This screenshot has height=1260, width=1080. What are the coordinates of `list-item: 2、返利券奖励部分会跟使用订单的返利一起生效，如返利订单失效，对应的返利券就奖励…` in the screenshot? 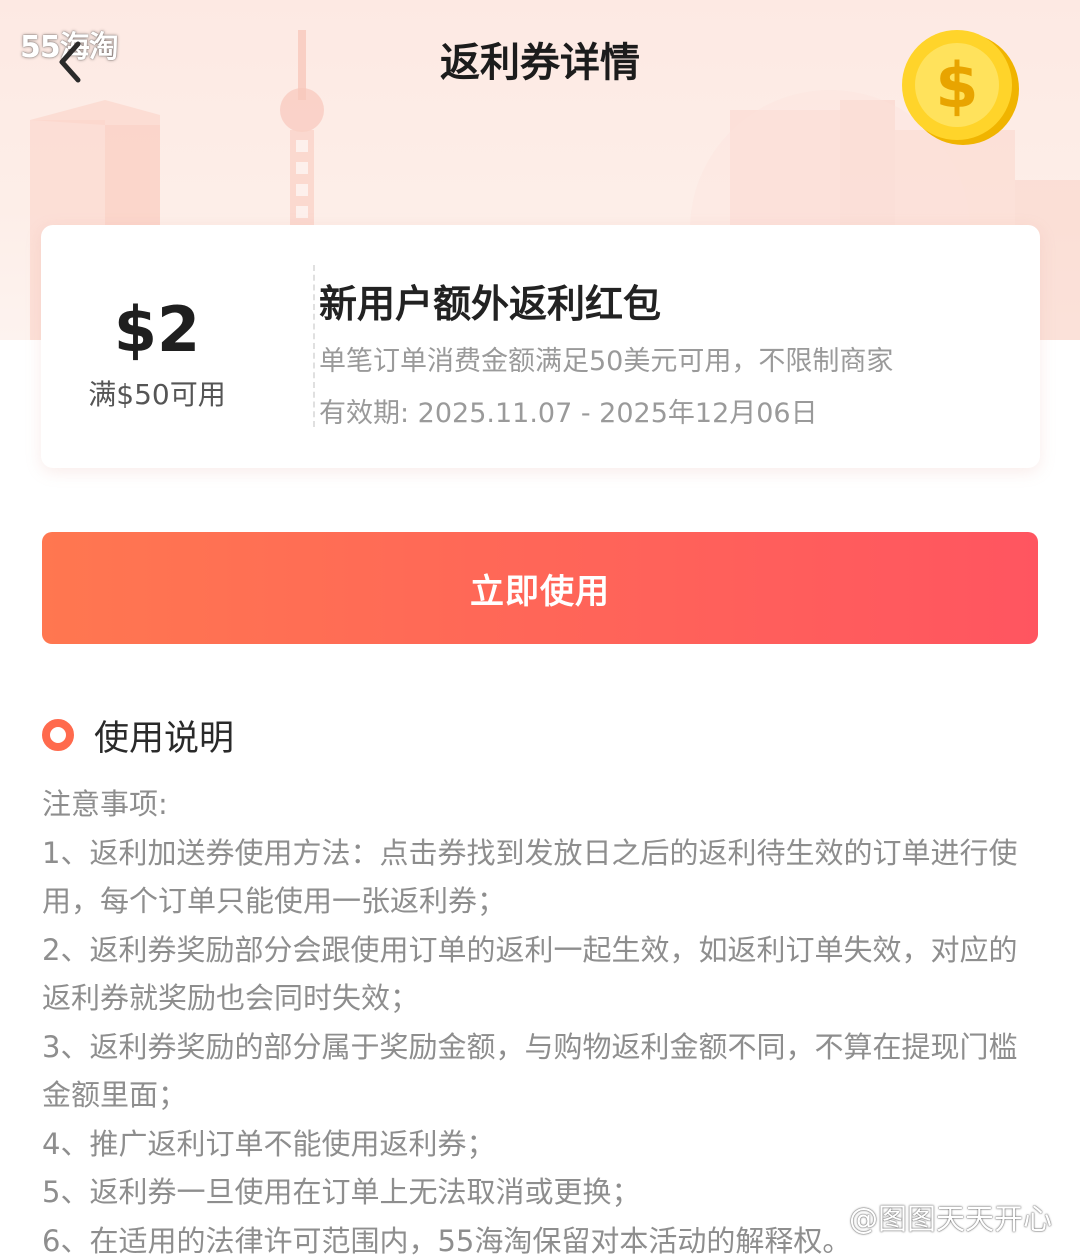 It's located at (530, 974).